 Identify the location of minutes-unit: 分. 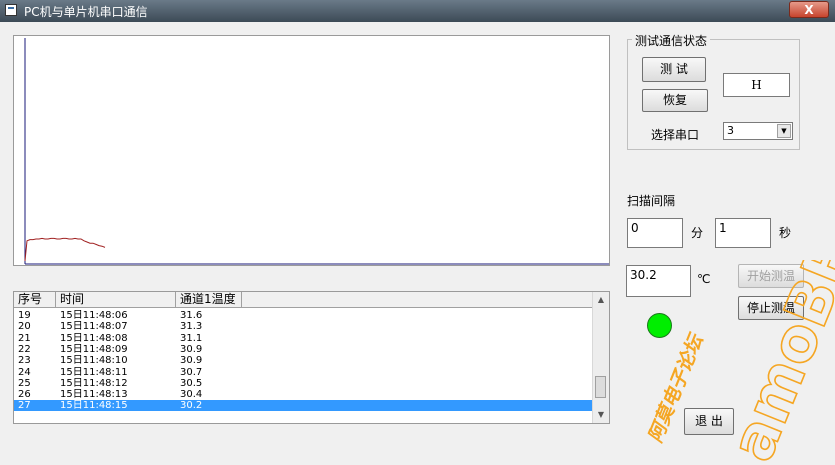
(697, 233).